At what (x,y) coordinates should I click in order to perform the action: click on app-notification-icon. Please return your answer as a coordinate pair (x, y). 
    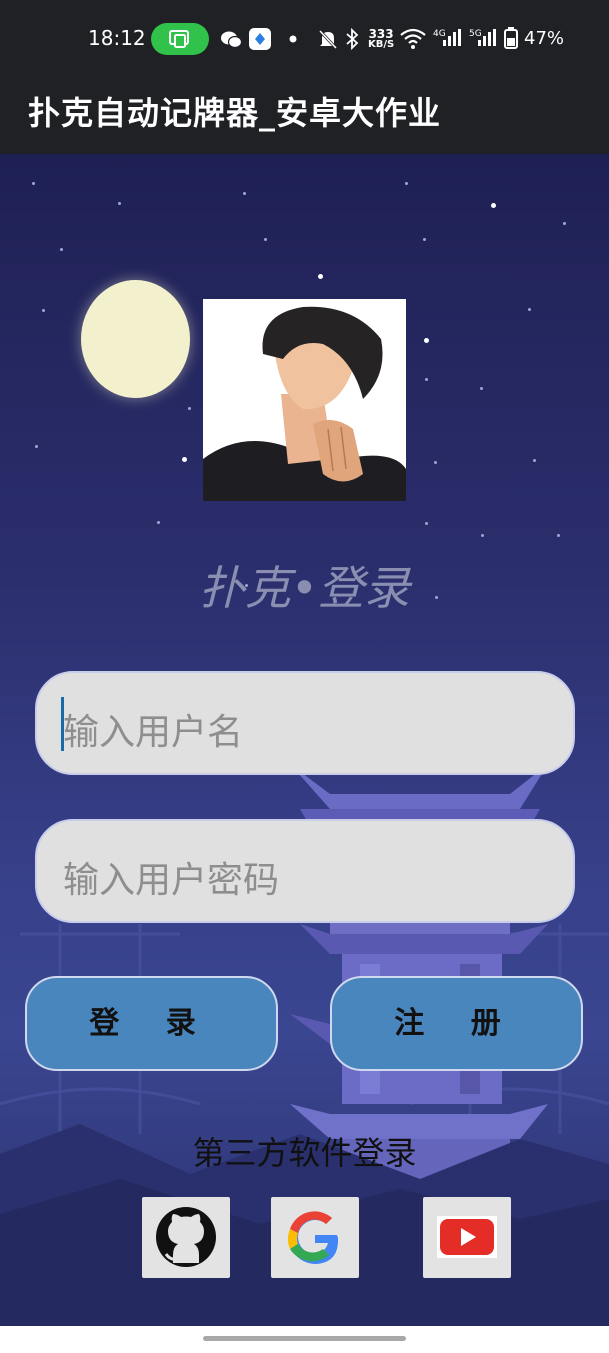
    Looking at the image, I should click on (260, 39).